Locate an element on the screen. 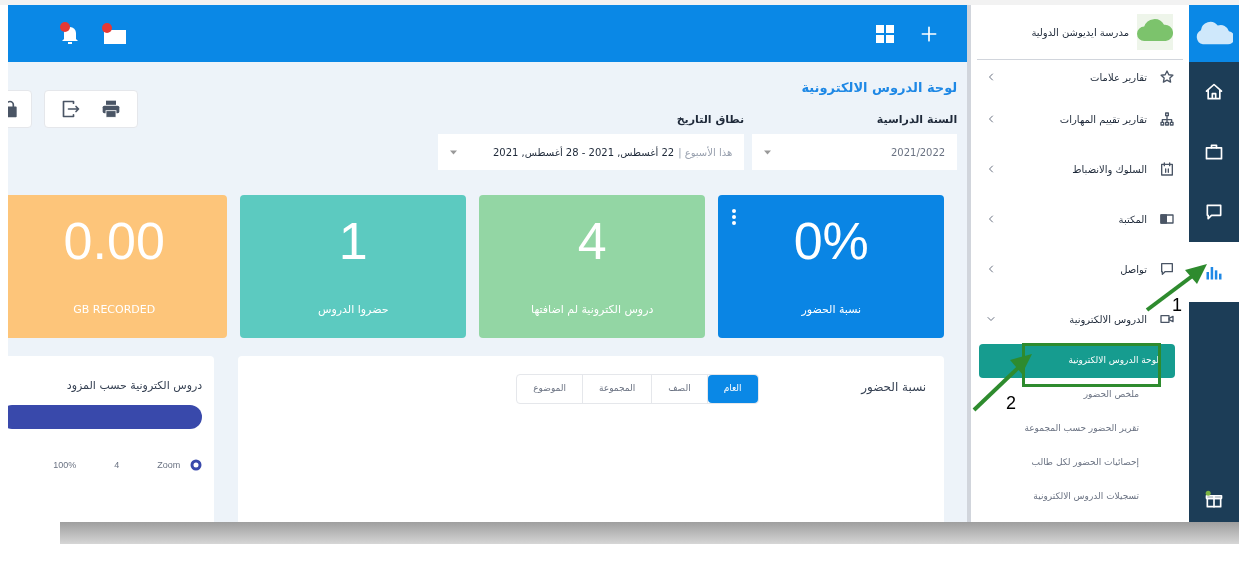 This screenshot has height=564, width=1239. briefcase-icon is located at coordinates (1214, 152).